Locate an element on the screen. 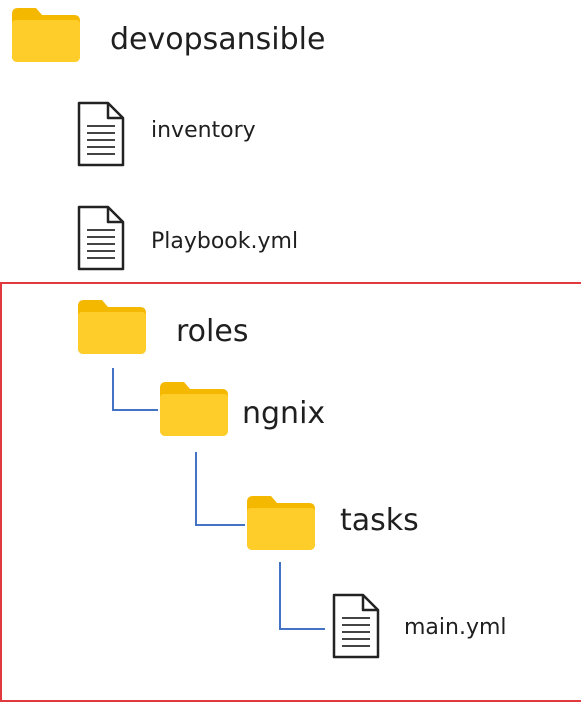 The height and width of the screenshot is (702, 581). root-folder-icon is located at coordinates (46, 35).